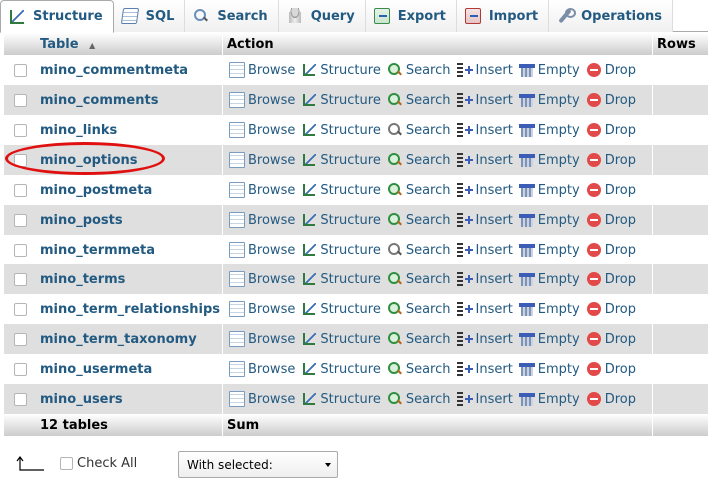 This screenshot has width=708, height=482. What do you see at coordinates (66, 463) in the screenshot?
I see `check-all-checkbox` at bounding box center [66, 463].